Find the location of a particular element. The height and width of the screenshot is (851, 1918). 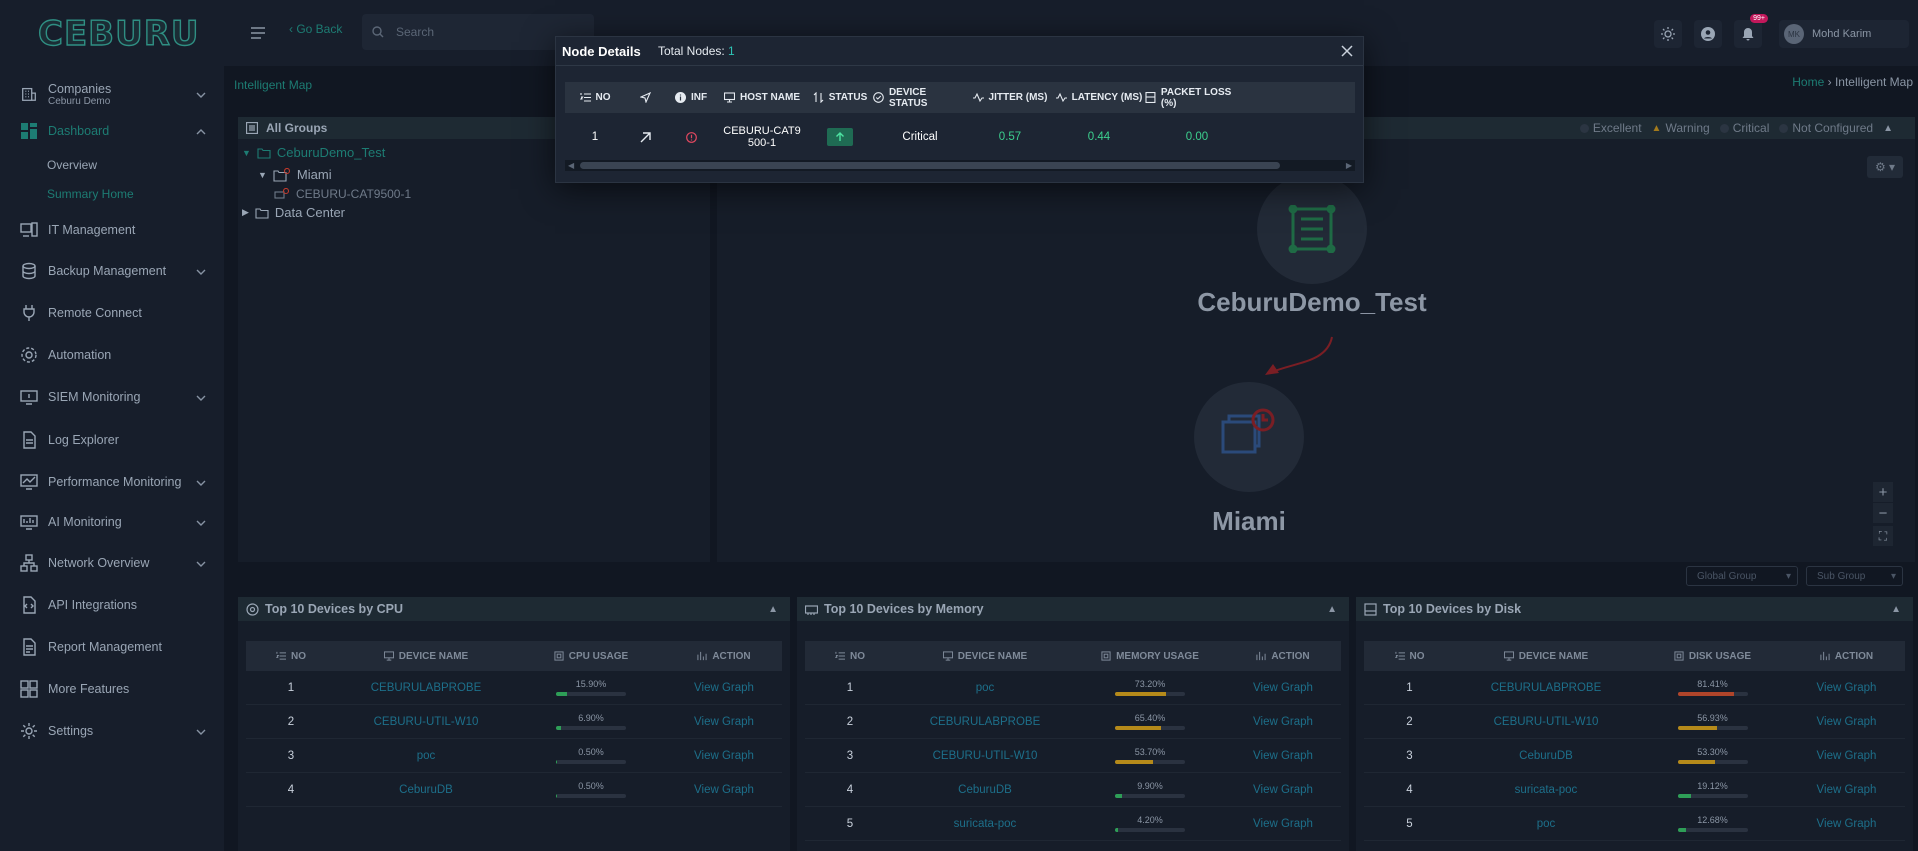

tree-node-root: ▼ CeburuDemo_Test is located at coordinates (313, 152).